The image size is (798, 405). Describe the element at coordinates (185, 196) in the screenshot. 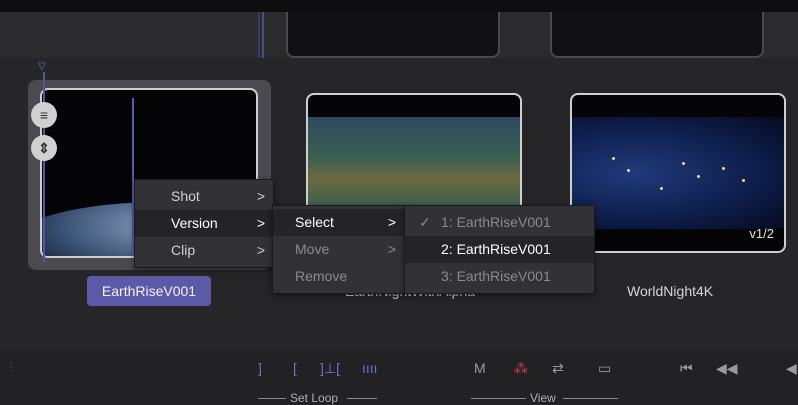

I see `menu-item-label: Shot` at that location.